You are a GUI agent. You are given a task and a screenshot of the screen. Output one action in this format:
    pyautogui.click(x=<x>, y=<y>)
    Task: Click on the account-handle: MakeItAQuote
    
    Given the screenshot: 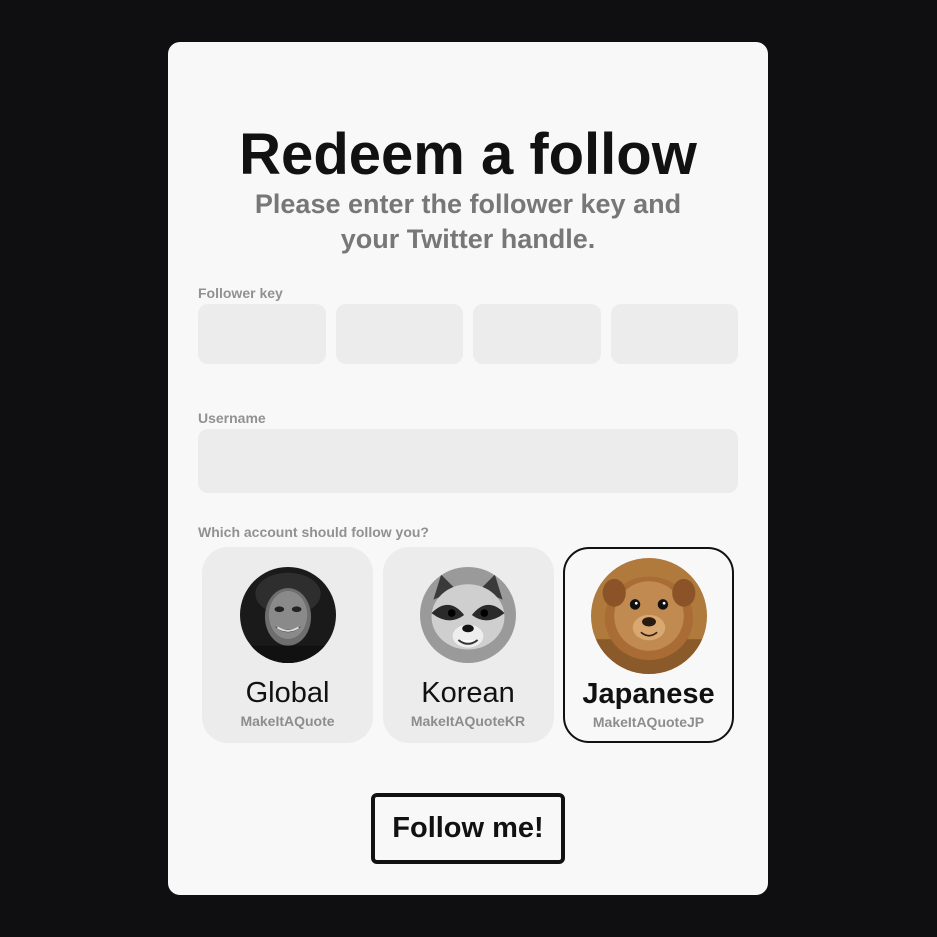 What is the action you would take?
    pyautogui.click(x=287, y=721)
    